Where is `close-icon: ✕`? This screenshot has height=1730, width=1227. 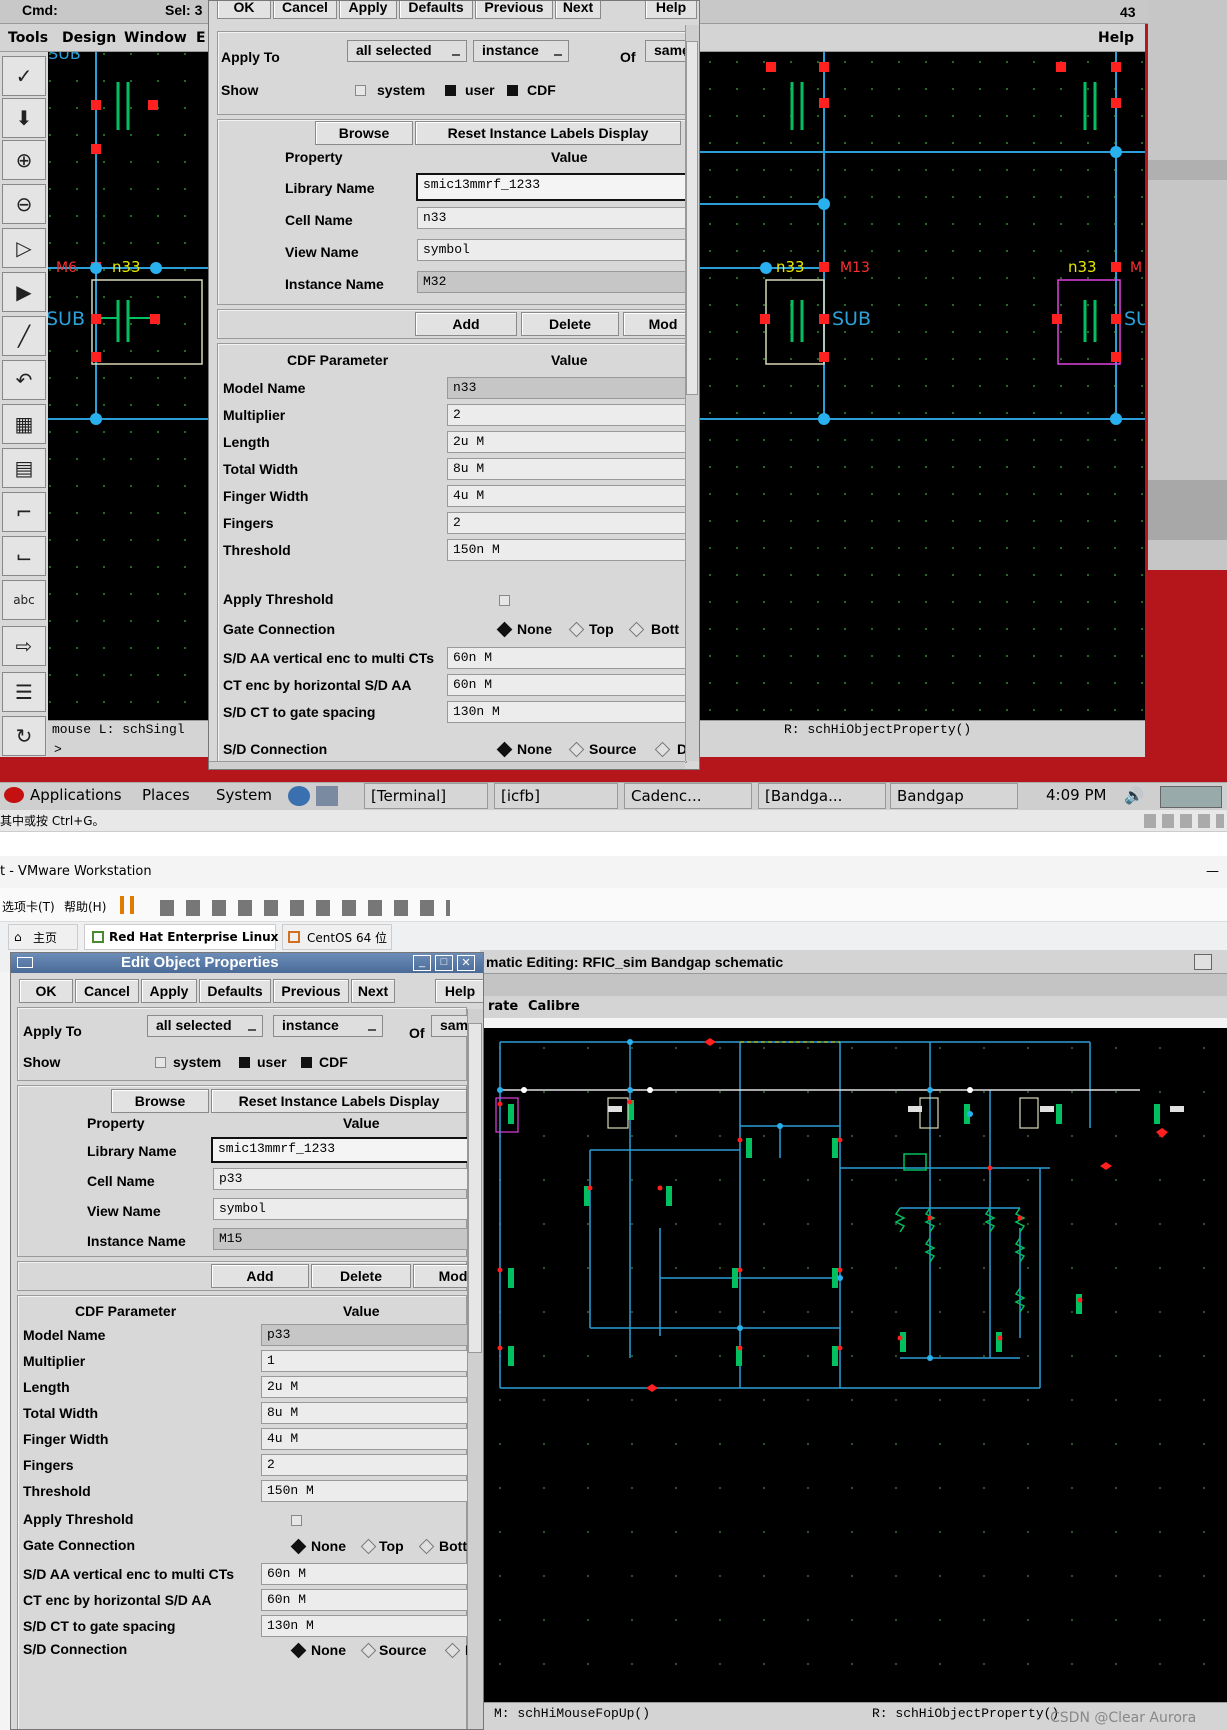
close-icon: ✕ is located at coordinates (466, 963).